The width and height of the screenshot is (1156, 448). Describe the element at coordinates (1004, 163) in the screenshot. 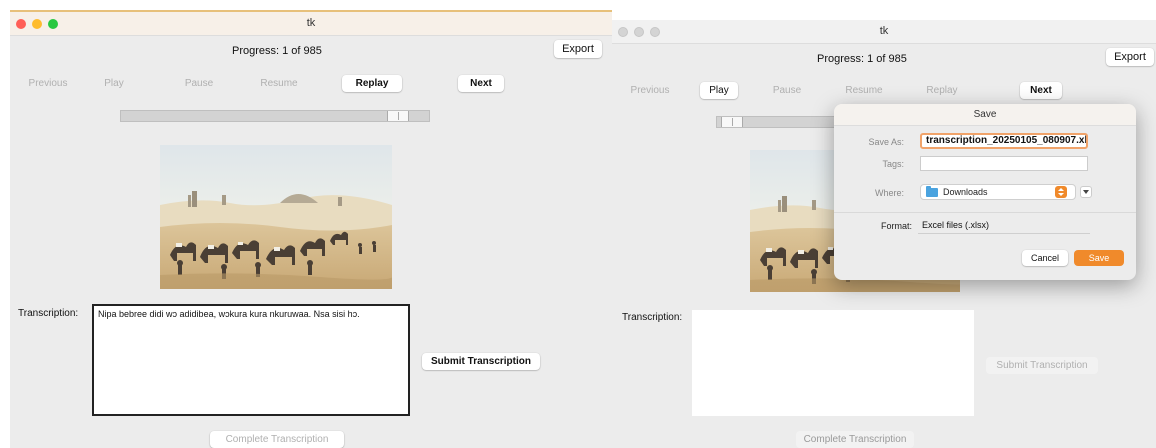

I see `tags-input` at that location.